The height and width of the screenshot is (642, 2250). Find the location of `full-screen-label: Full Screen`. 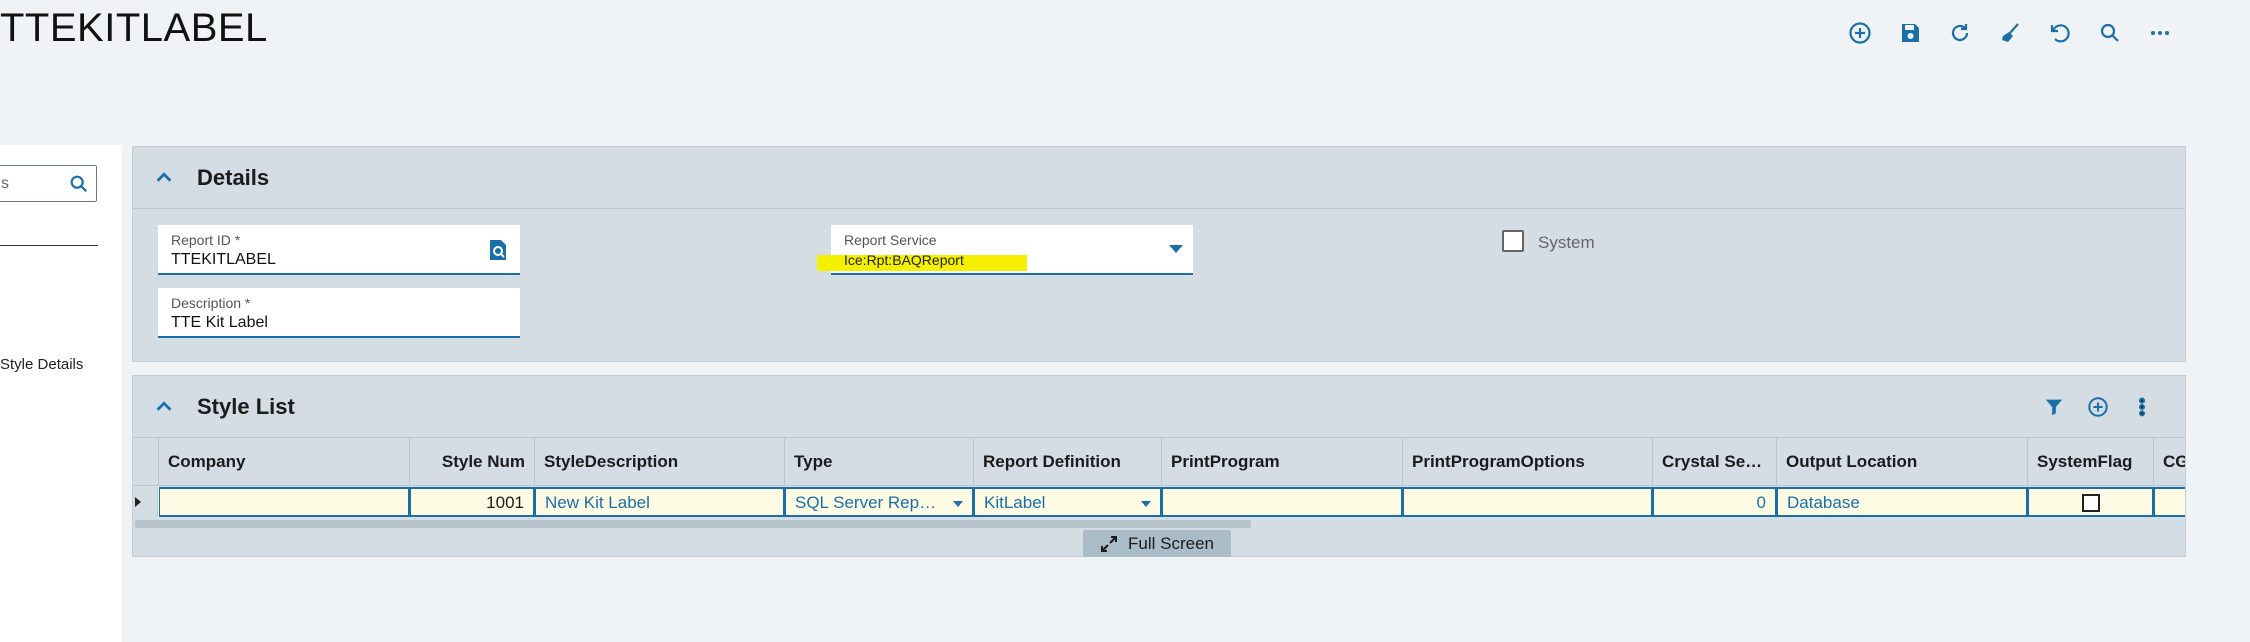

full-screen-label: Full Screen is located at coordinates (1171, 543).